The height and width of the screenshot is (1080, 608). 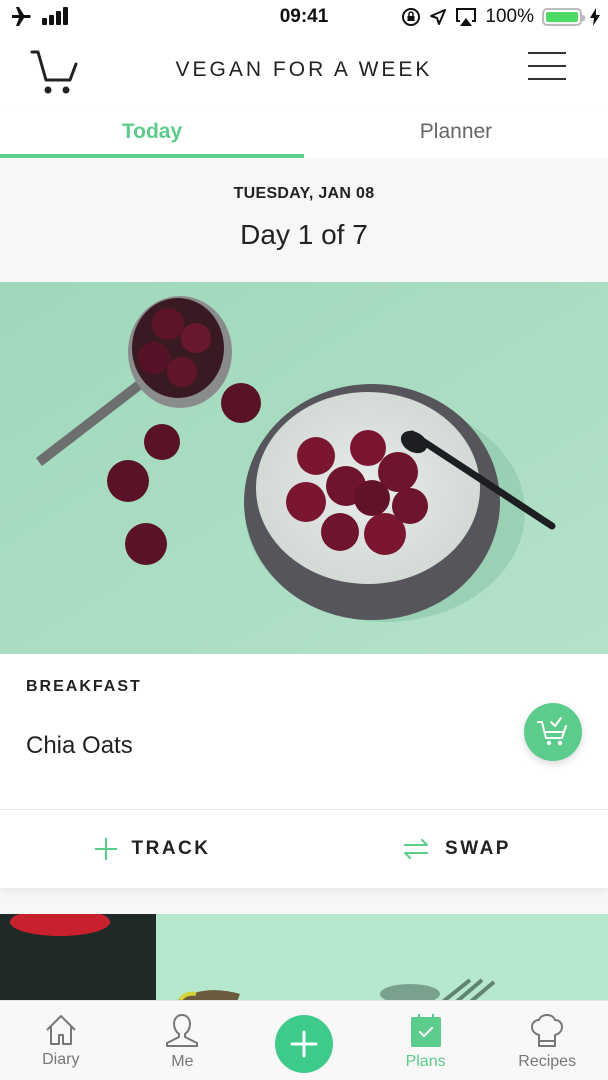 I want to click on nav-me: Me, so click(x=183, y=1040).